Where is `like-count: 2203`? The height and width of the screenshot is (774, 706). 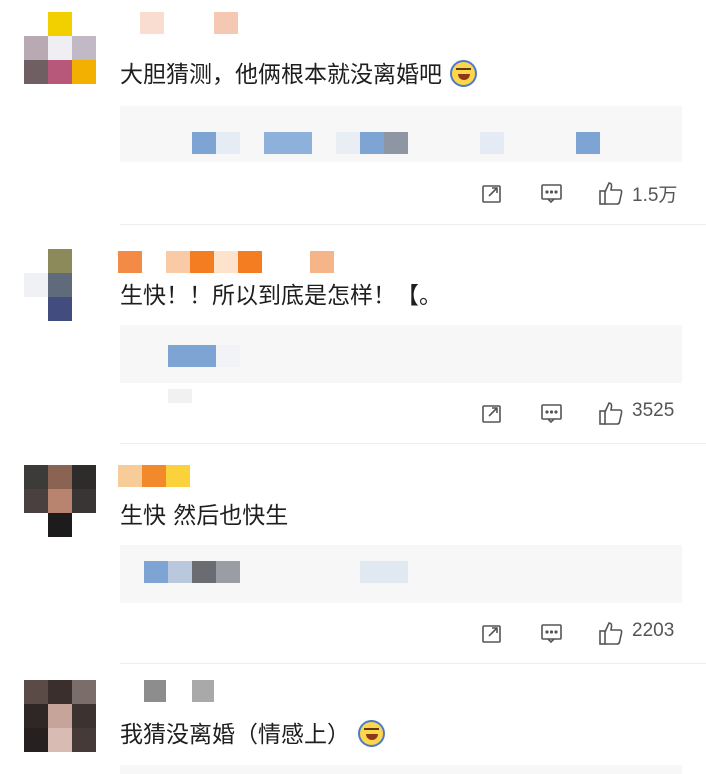 like-count: 2203 is located at coordinates (653, 630).